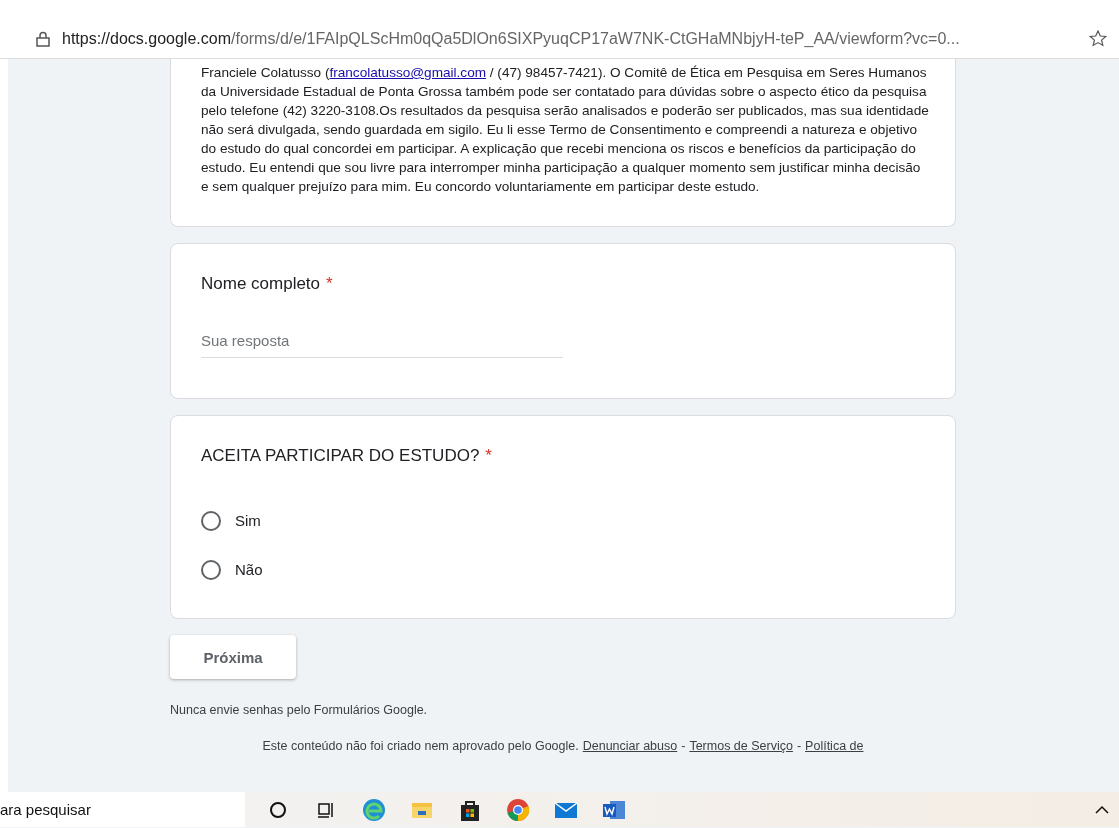  Describe the element at coordinates (261, 284) in the screenshot. I see `question-title: Nome completo` at that location.